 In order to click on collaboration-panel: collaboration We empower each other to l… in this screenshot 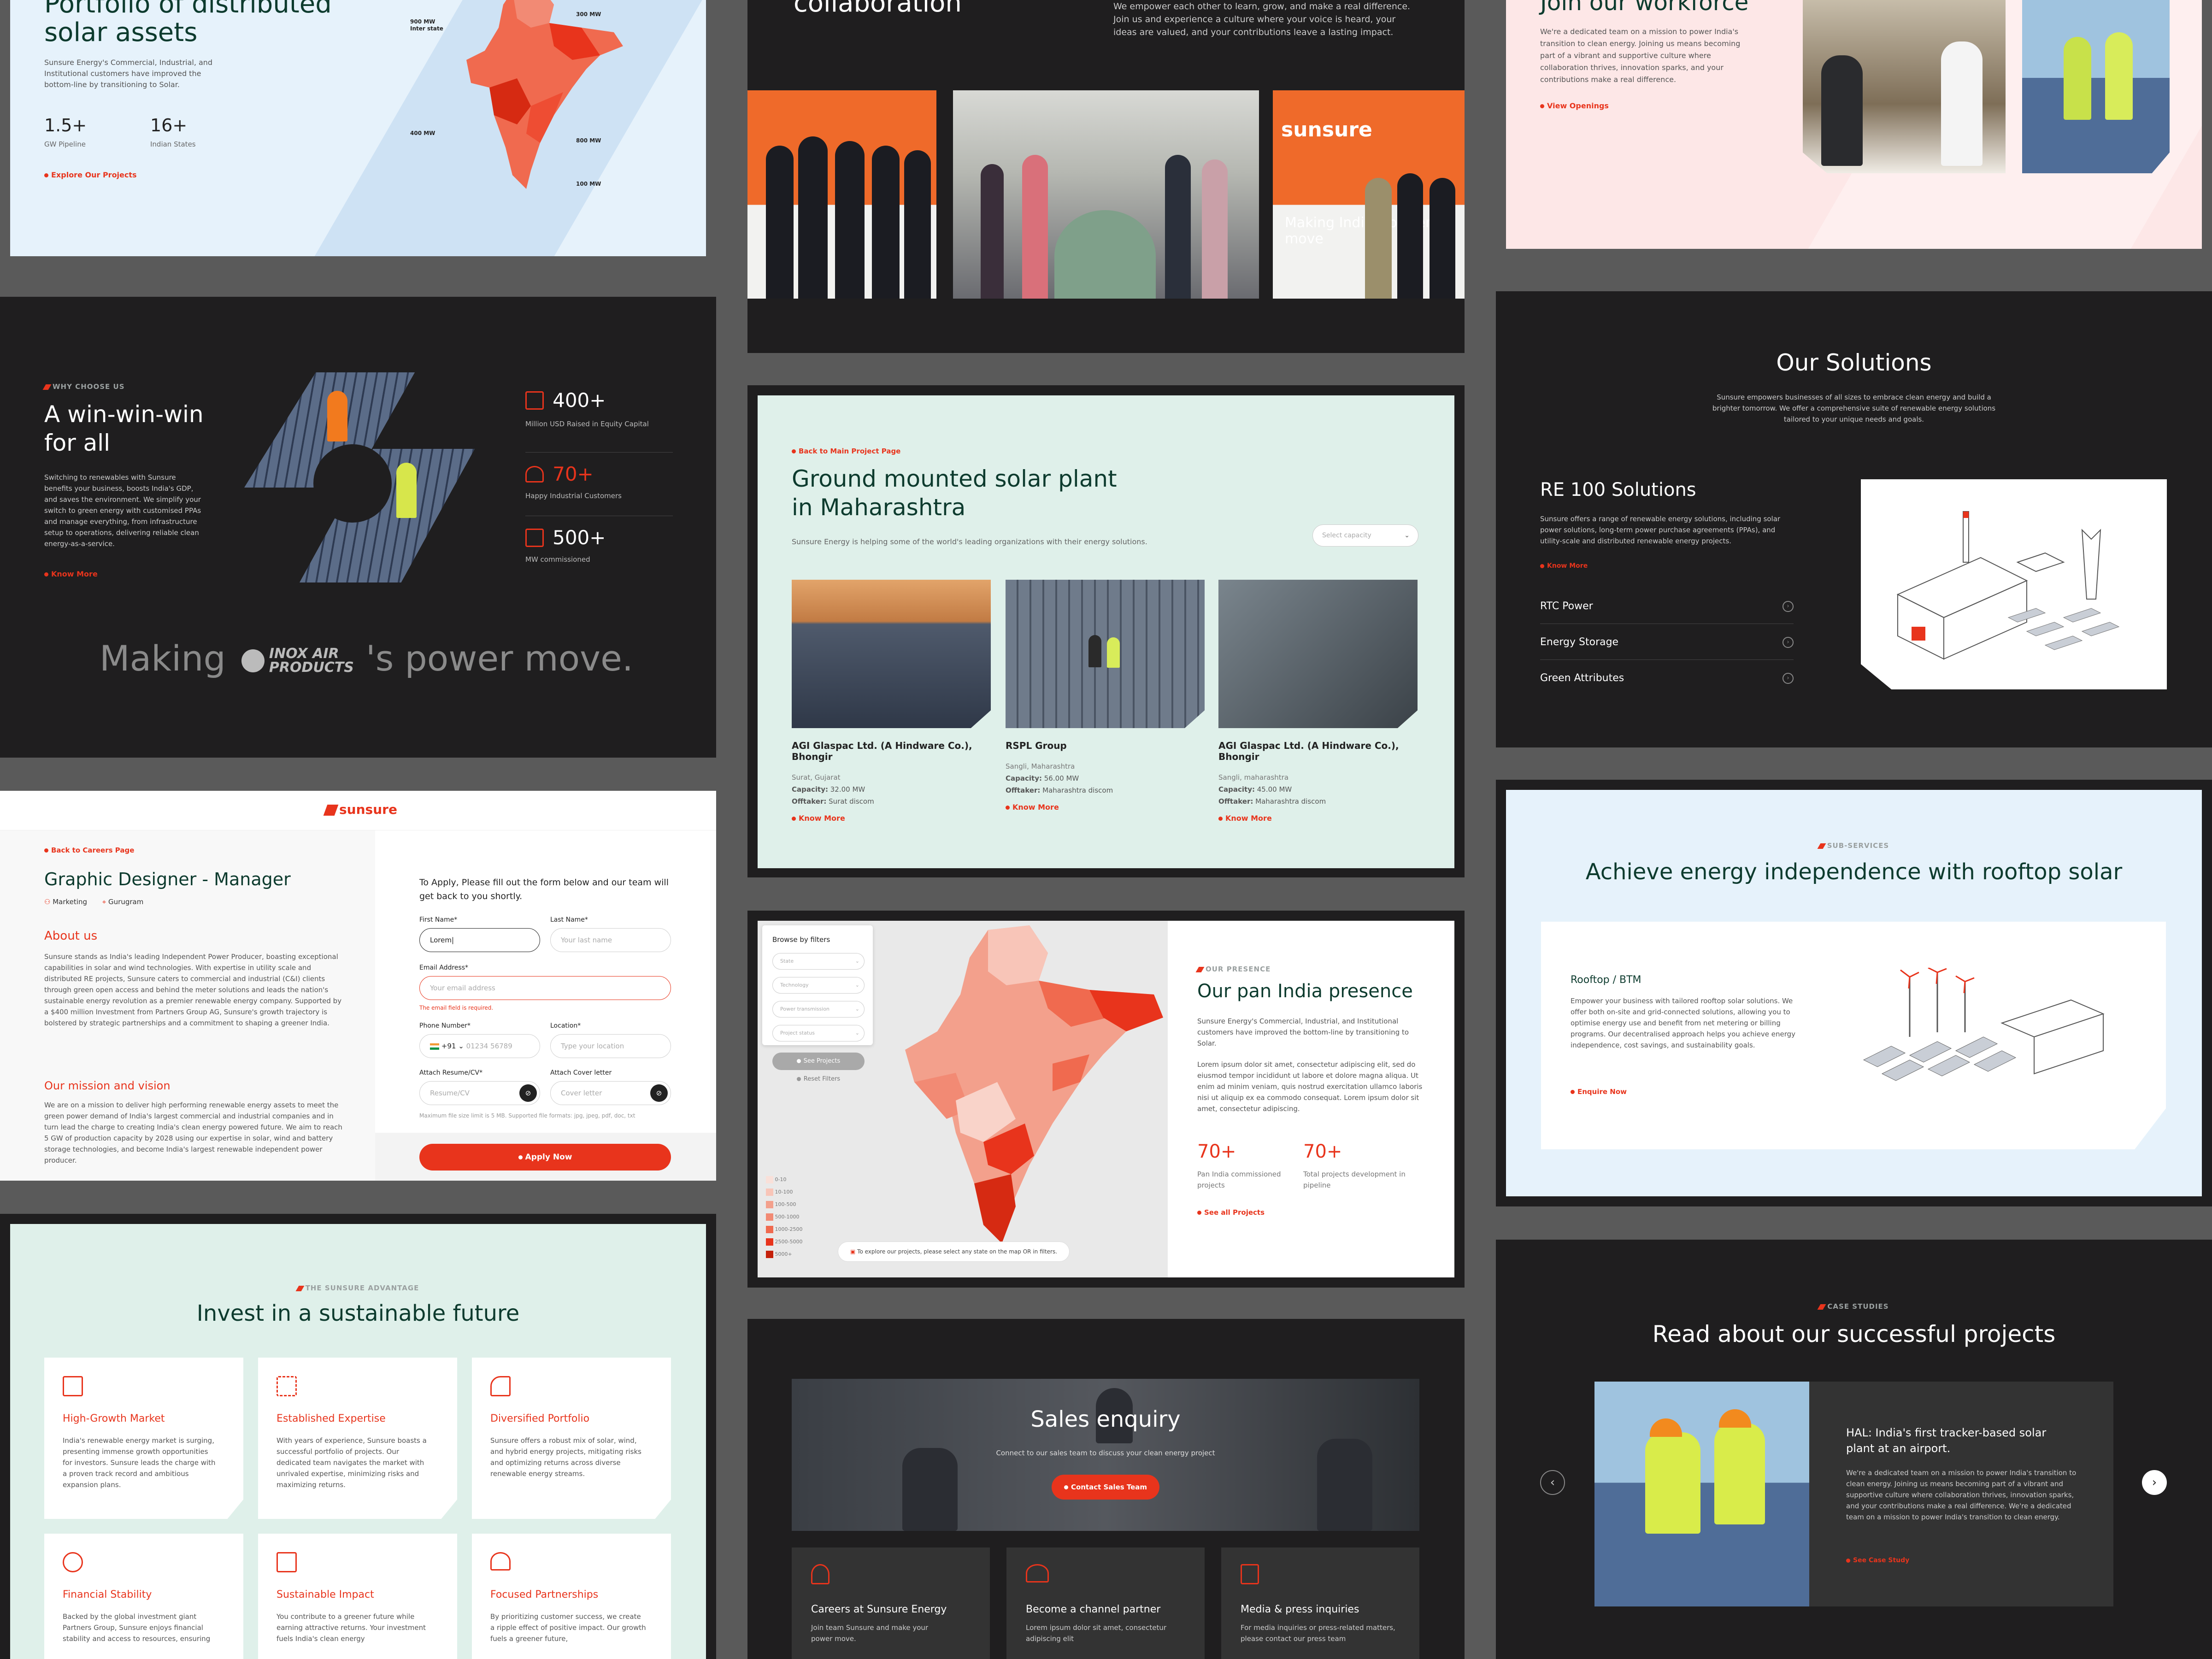, I will do `click(1106, 176)`.